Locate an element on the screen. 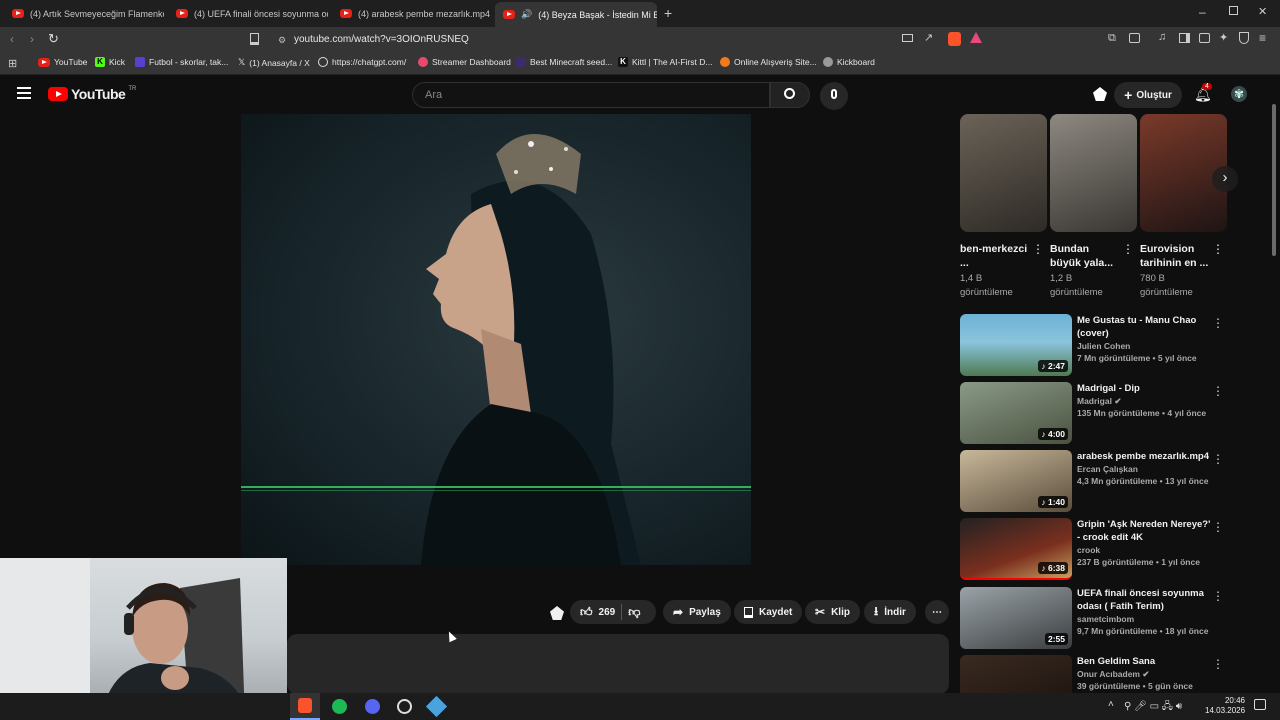 Image resolution: width=1280 pixels, height=720 pixels. tray-icons: ⚲ 🎤︎ ▭ 🖧 🔊︎ is located at coordinates (1153, 707).